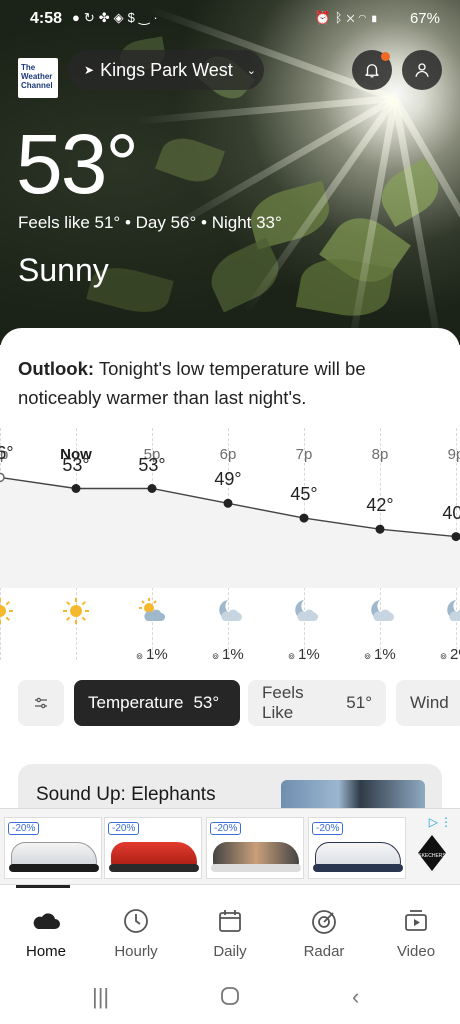 This screenshot has height=1024, width=460. I want to click on more-options-icon: ⋮, so click(446, 822).